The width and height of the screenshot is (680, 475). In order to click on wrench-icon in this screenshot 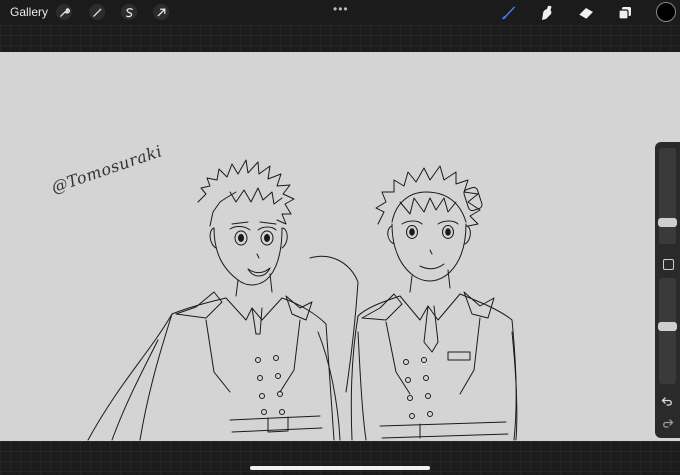, I will do `click(64, 12)`.